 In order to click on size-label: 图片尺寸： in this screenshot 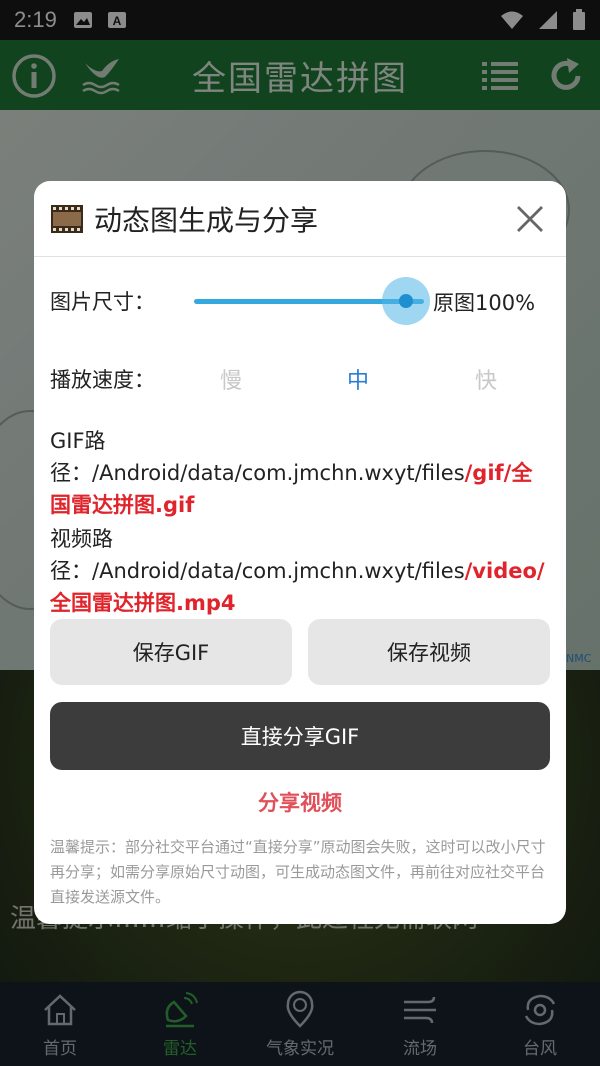, I will do `click(102, 302)`.